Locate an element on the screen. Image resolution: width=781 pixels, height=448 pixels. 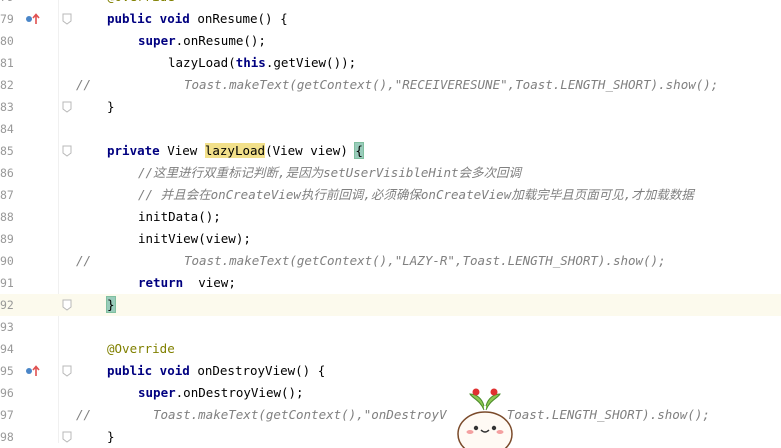
code-token: Toast.LENGTH_SHORT).show(); is located at coordinates (608, 414).